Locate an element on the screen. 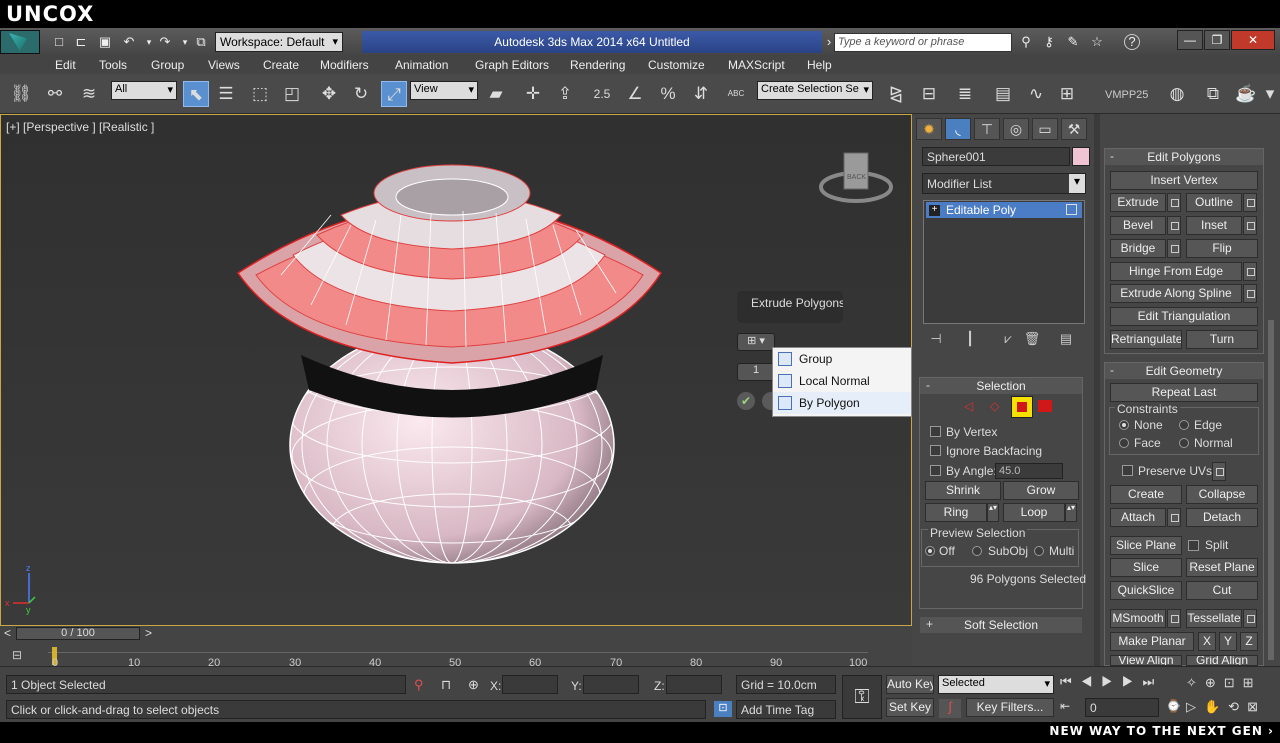 The height and width of the screenshot is (743, 1280). extrude-type-dropdown: ⊞ ▾ is located at coordinates (756, 342).